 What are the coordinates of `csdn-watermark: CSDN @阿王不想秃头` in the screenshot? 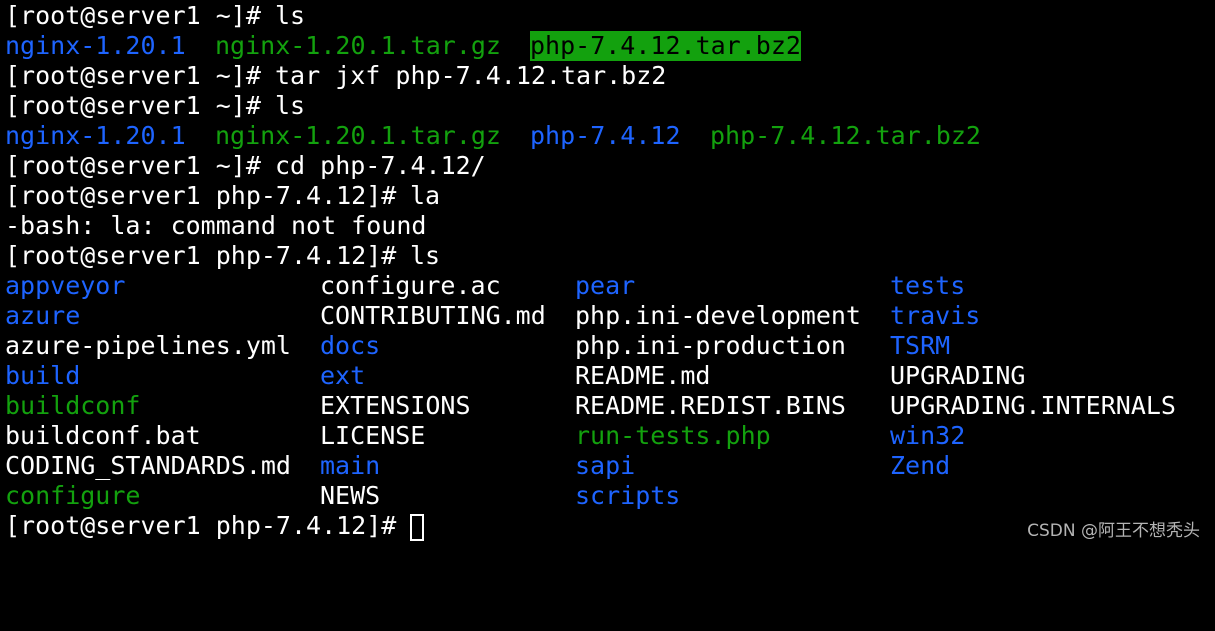 It's located at (1113, 531).